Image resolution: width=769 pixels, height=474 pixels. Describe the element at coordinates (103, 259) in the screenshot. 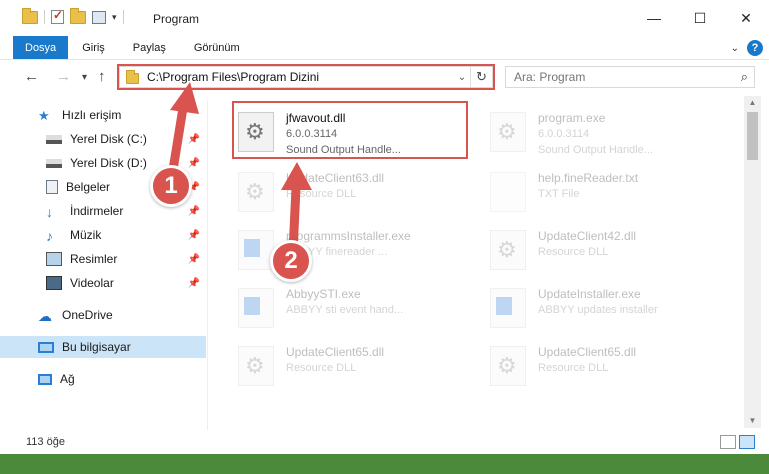

I see `sidebar-item-pictures: Resimler 📌` at that location.